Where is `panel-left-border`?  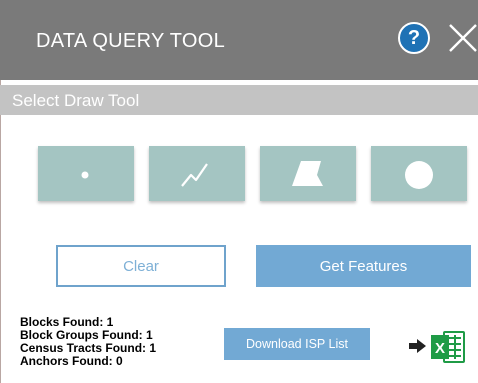 panel-left-border is located at coordinates (0, 231).